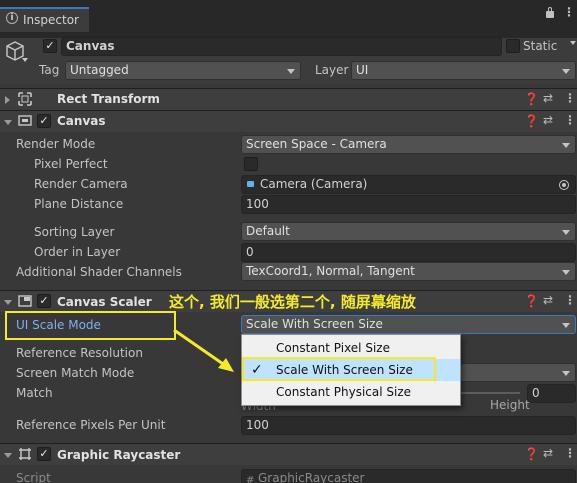 The width and height of the screenshot is (577, 483). Describe the element at coordinates (288, 60) in the screenshot. I see `object-header: ✓ Canvas Static Tag Untagged Layer UI` at that location.